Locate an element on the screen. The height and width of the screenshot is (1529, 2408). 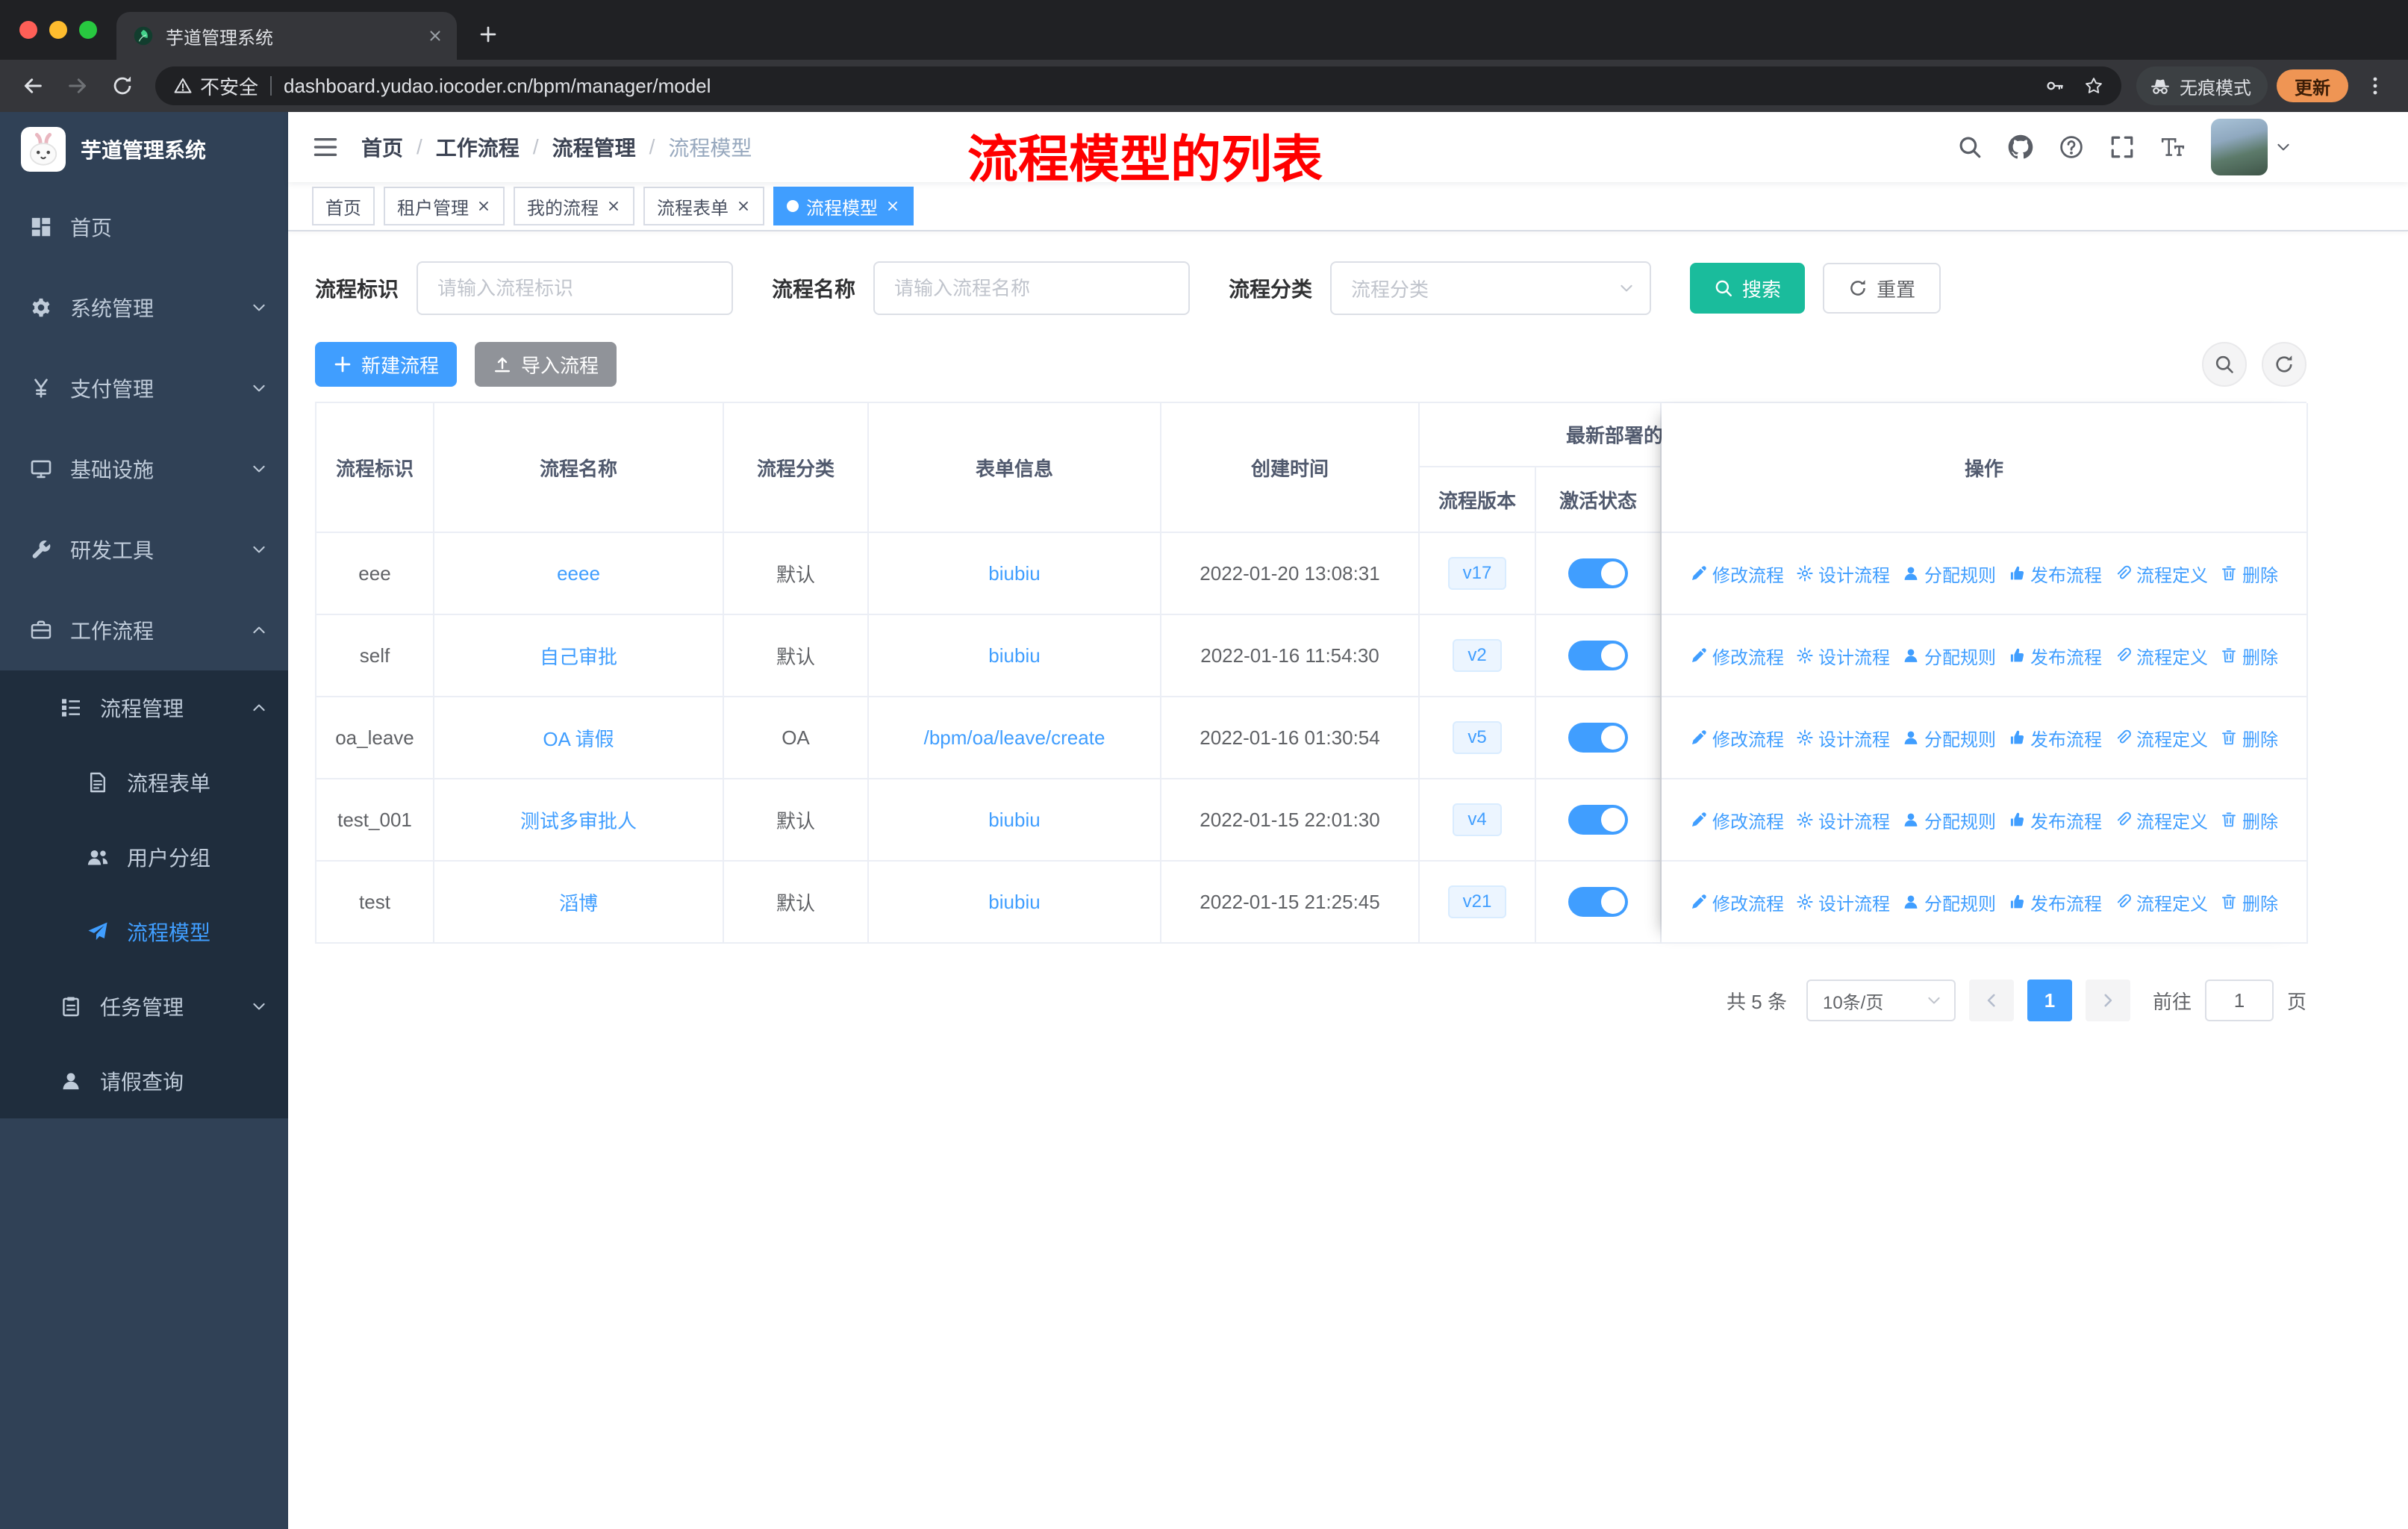
sidebar-item-process-management: 流程管理 is located at coordinates (144, 707).